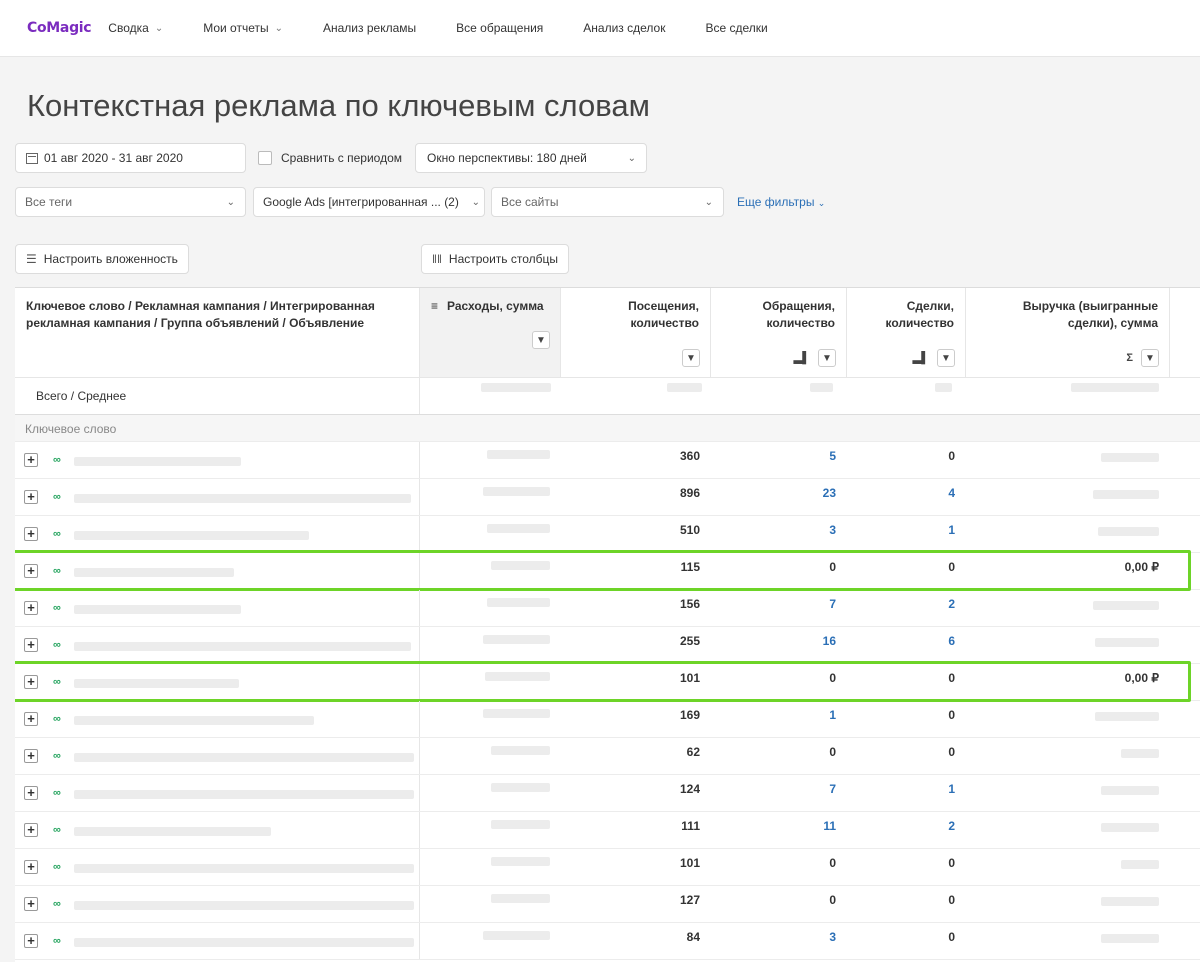 Image resolution: width=1200 pixels, height=962 pixels. Describe the element at coordinates (607, 608) in the screenshot. I see `table-row: + ∞ 156 7 2` at that location.